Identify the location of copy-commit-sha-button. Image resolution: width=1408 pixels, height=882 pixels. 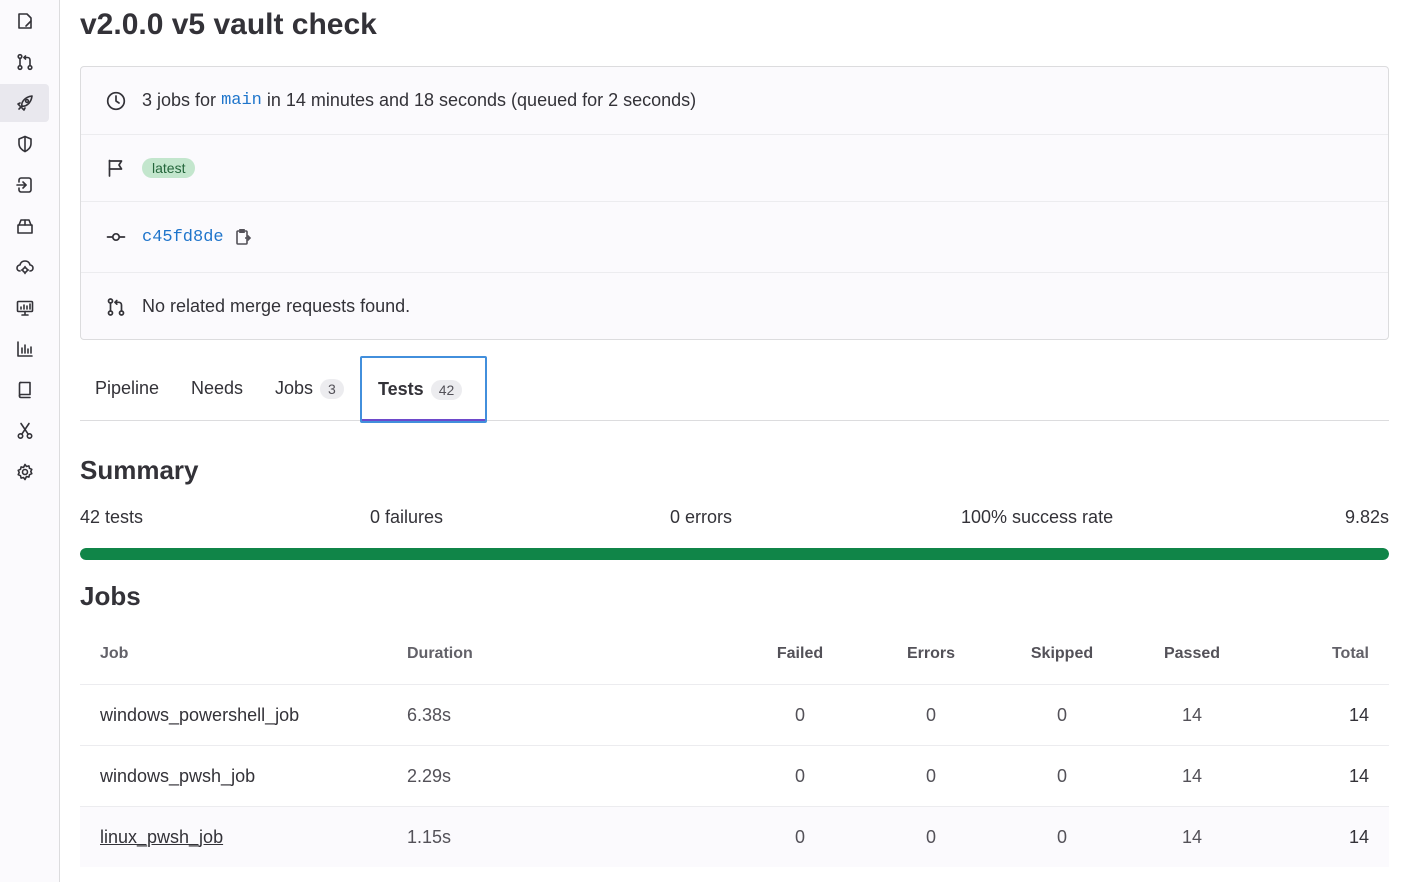
(243, 237).